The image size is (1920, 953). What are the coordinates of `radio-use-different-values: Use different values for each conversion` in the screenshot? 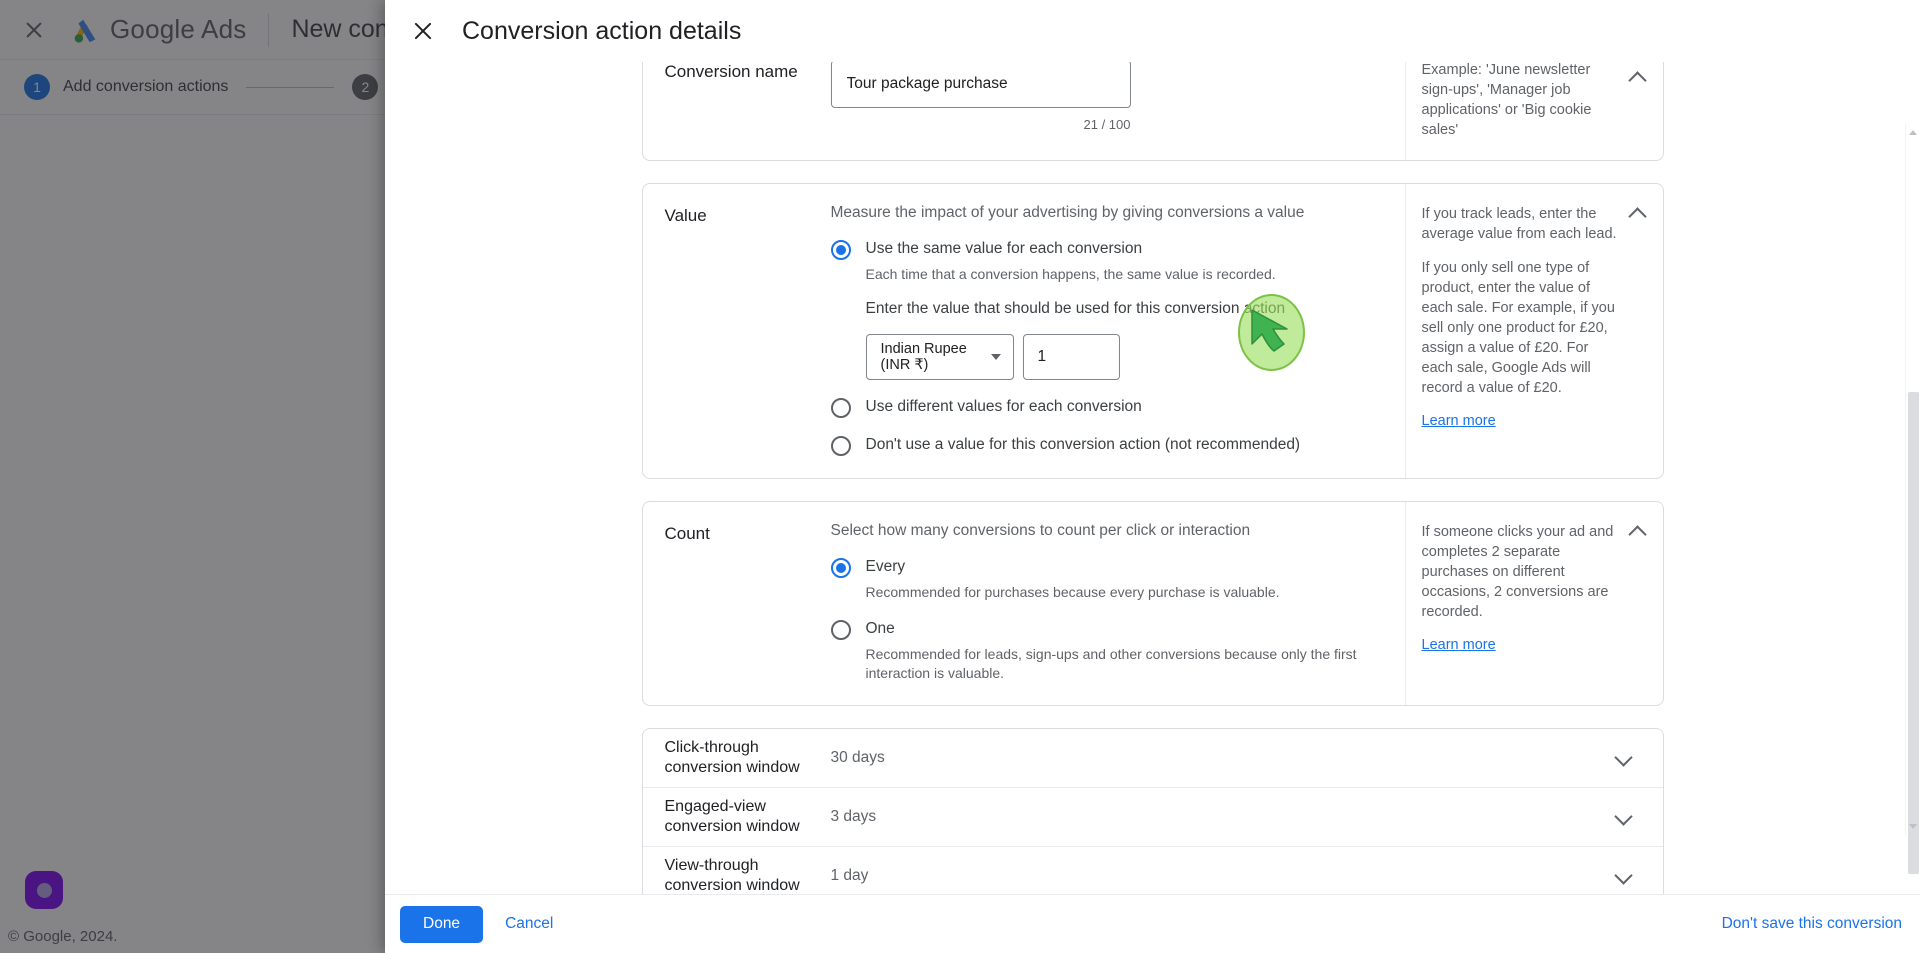 It's located at (1105, 407).